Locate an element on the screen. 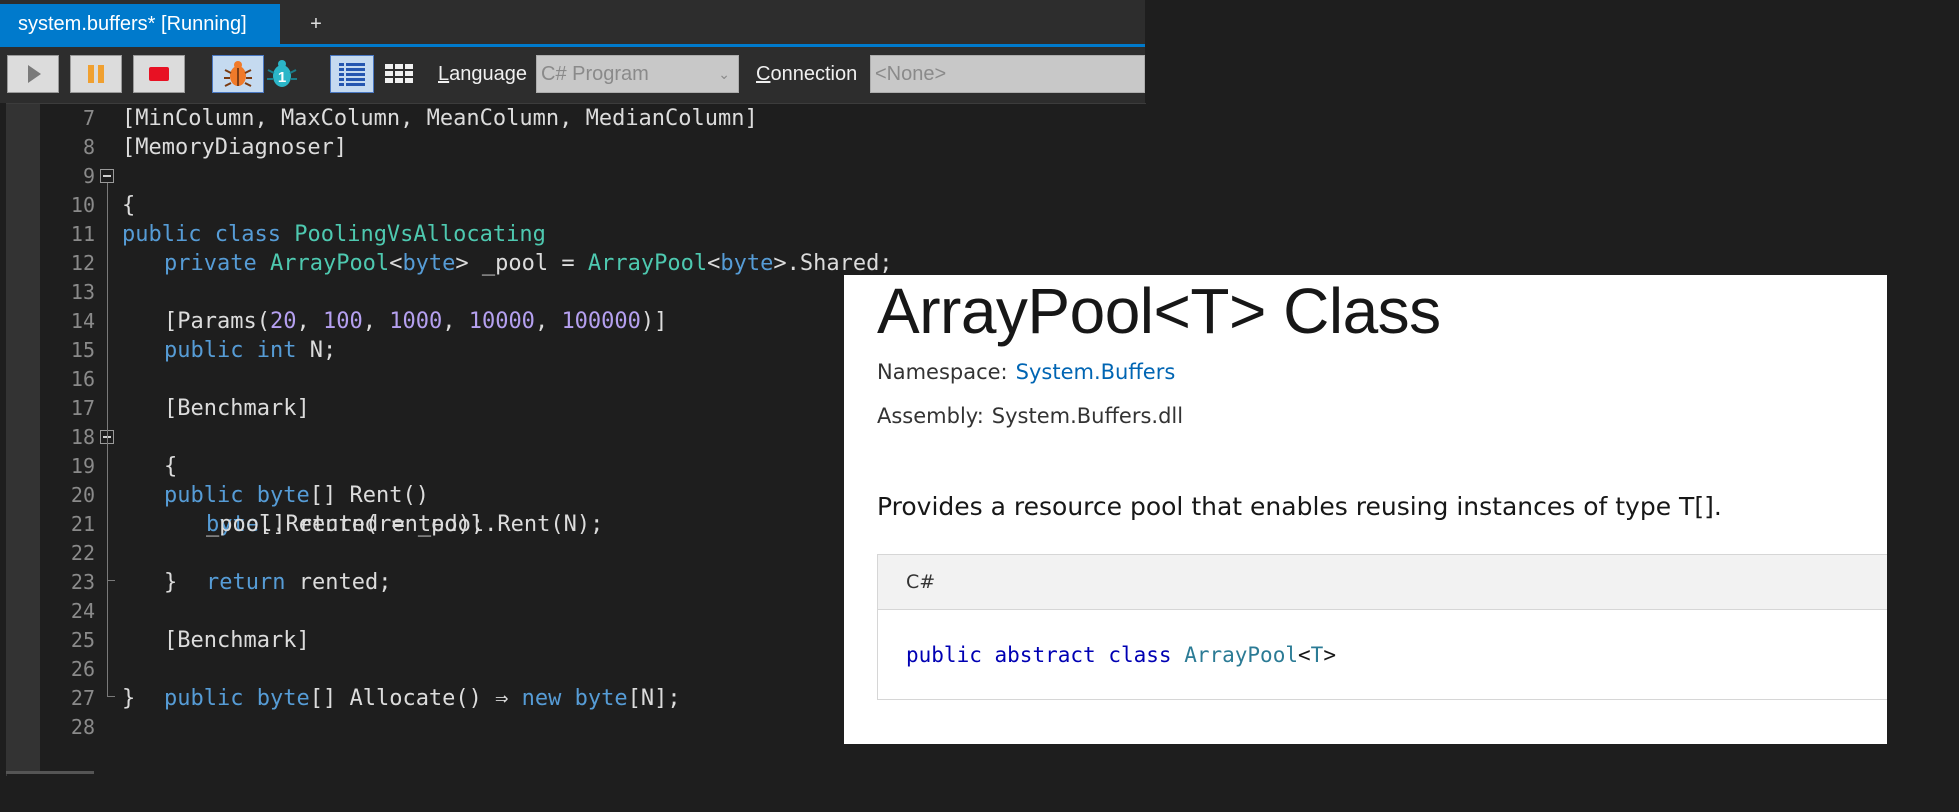 Image resolution: width=1959 pixels, height=812 pixels. grid-icon is located at coordinates (399, 73).